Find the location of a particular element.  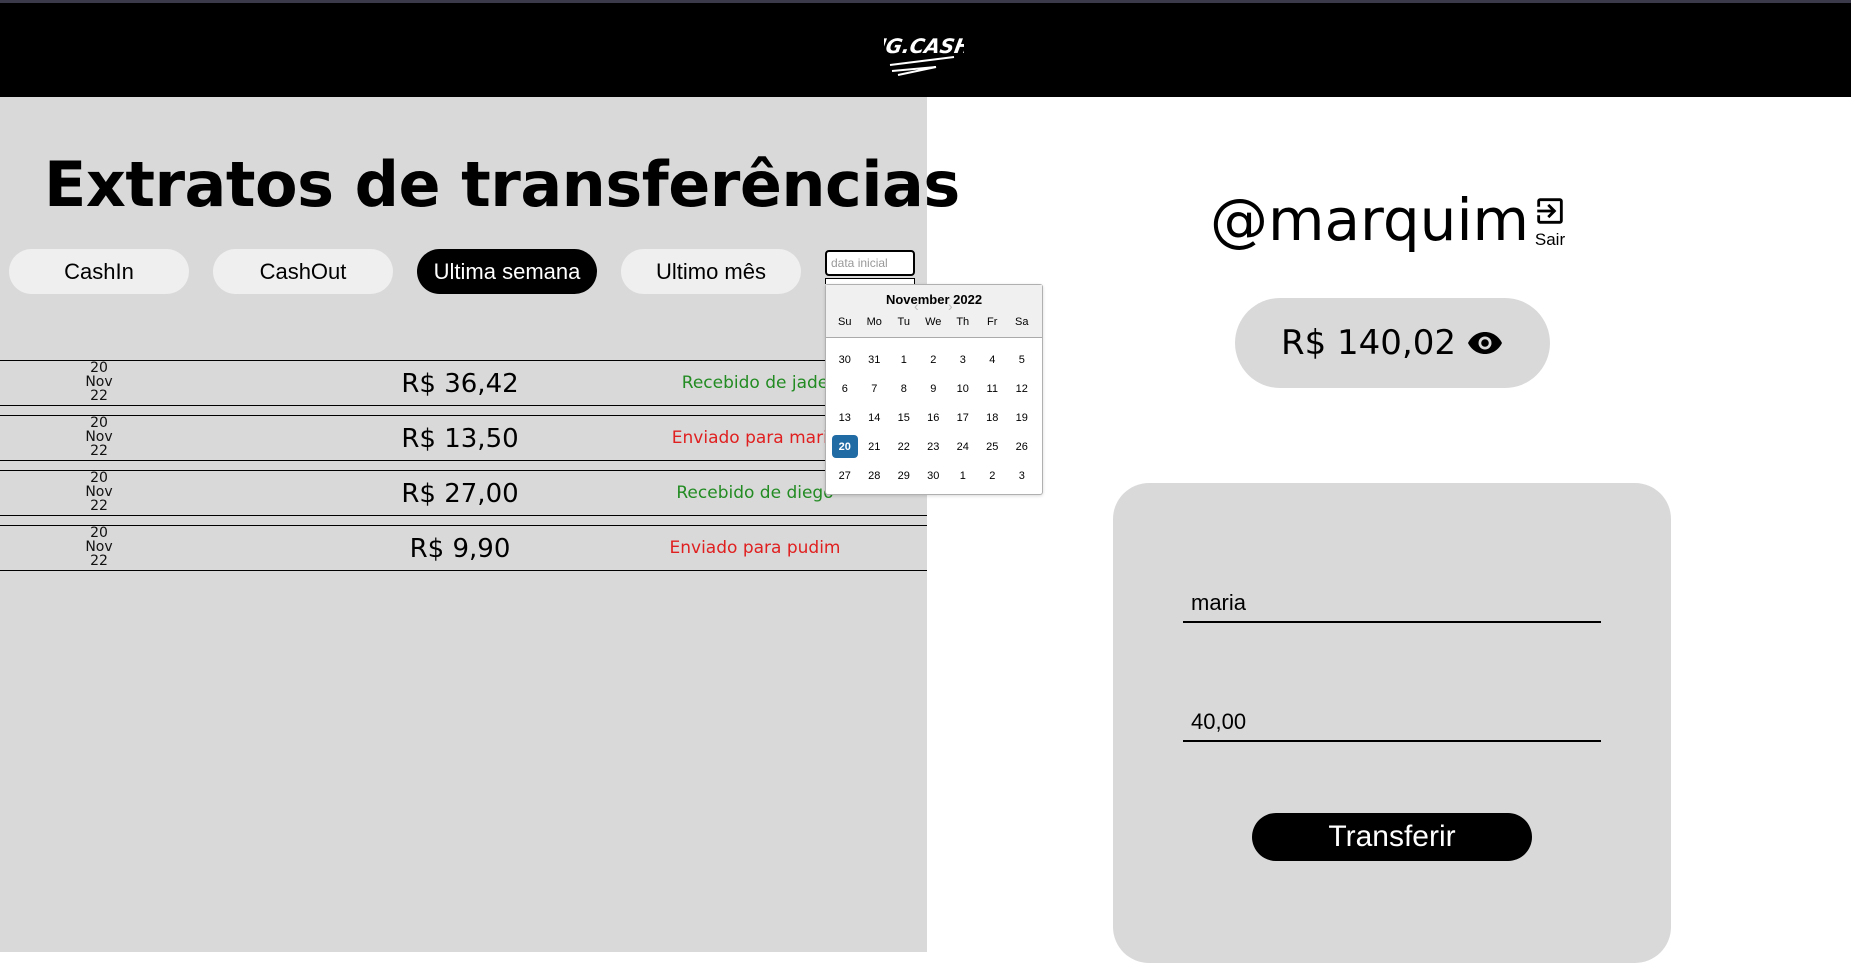

app-header: NG.CASH is located at coordinates (925, 50).